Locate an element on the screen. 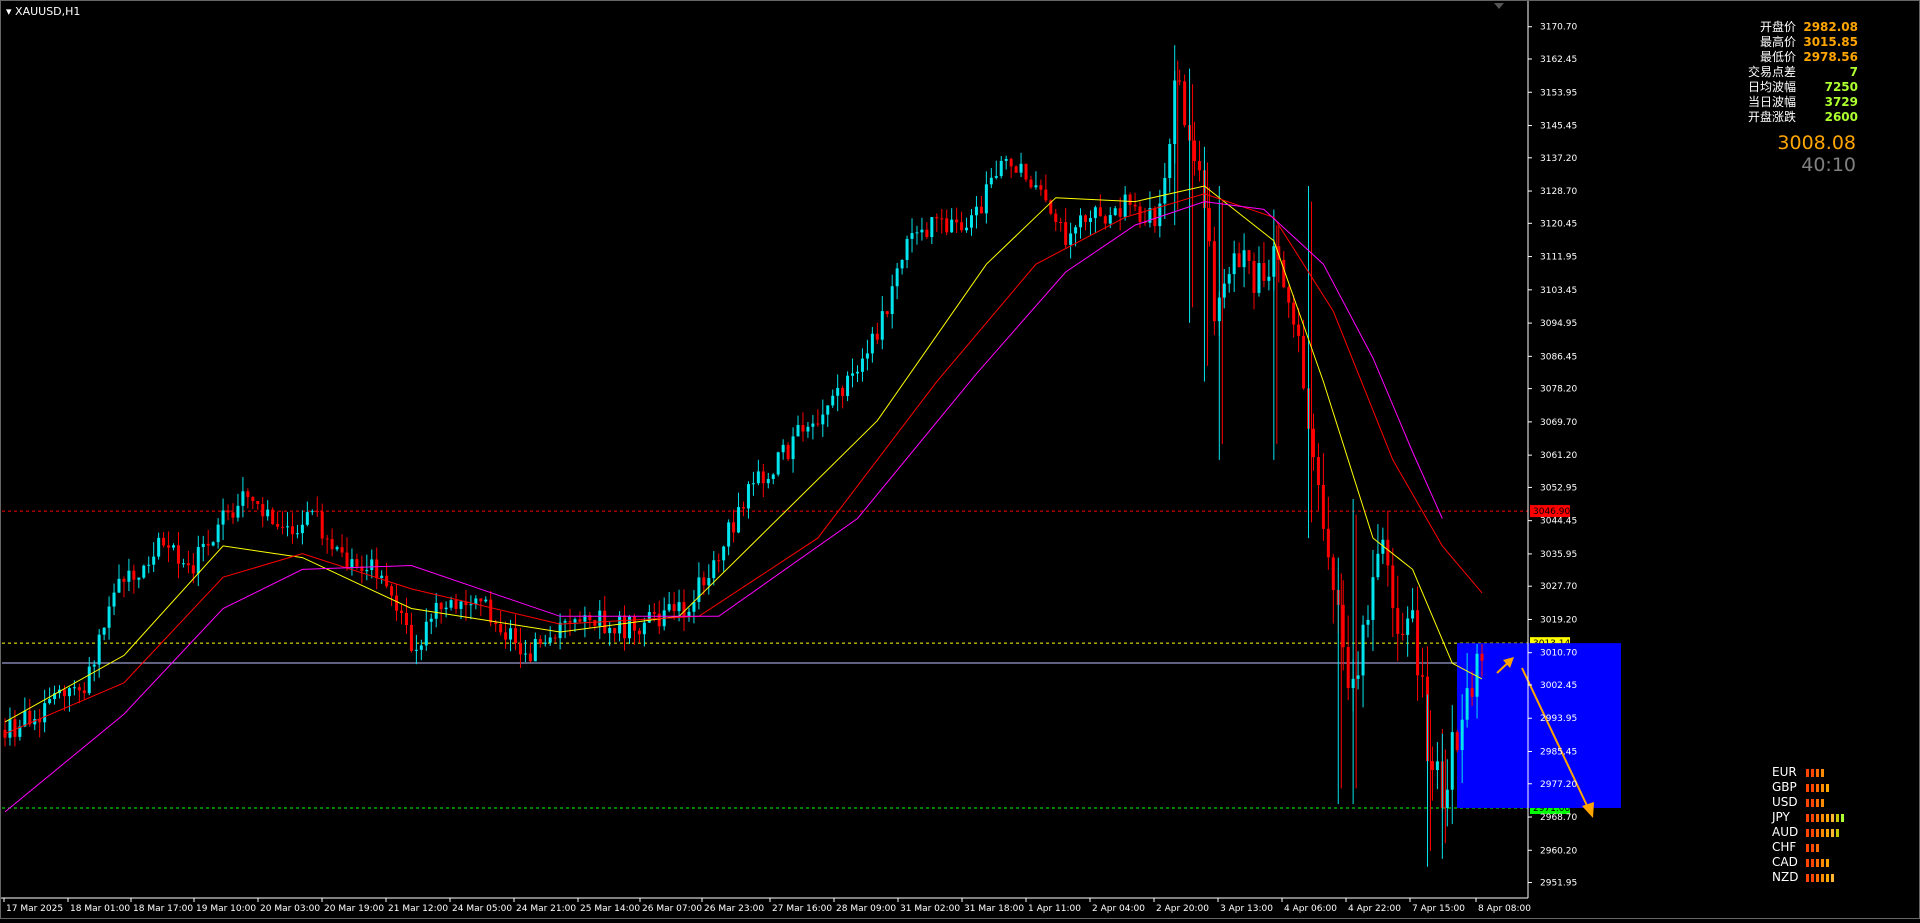 The width and height of the screenshot is (1920, 923). symbol-label: XAUUSD,H1 is located at coordinates (48, 11).